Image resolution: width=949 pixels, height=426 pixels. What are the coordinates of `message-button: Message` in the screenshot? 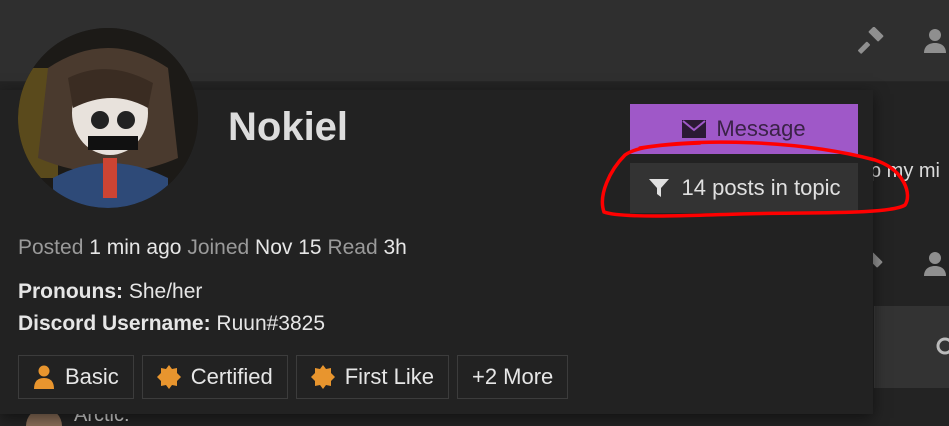 It's located at (744, 129).